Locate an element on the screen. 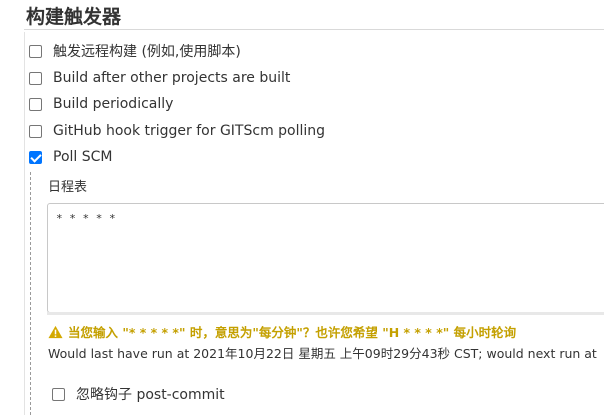 The height and width of the screenshot is (415, 604). section-divider is located at coordinates (314, 29).